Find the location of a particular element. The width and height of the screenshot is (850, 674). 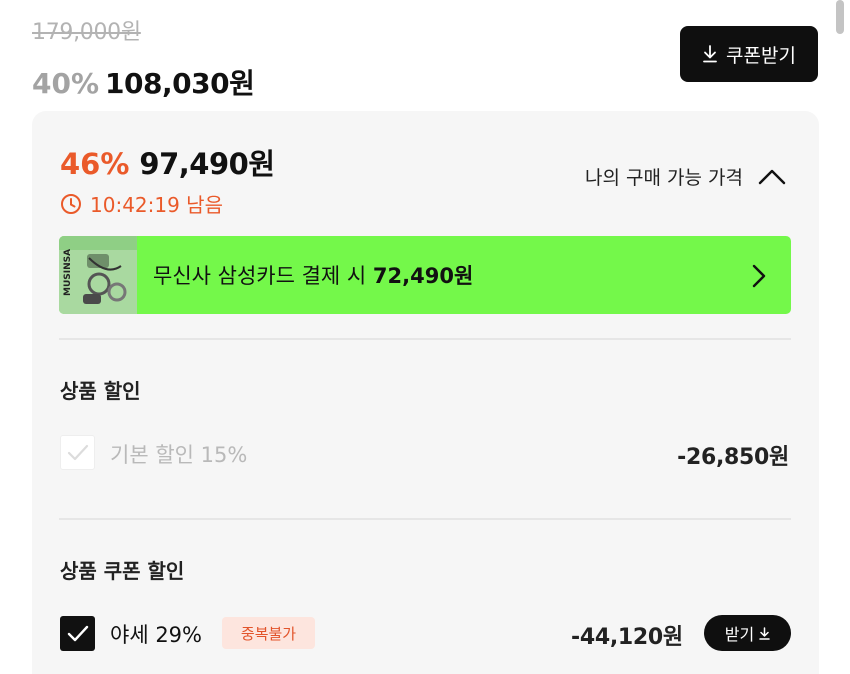

samsung-card-banner: MUSINSA 무신사 삼성카드 결제 시 72,490원 is located at coordinates (425, 275).